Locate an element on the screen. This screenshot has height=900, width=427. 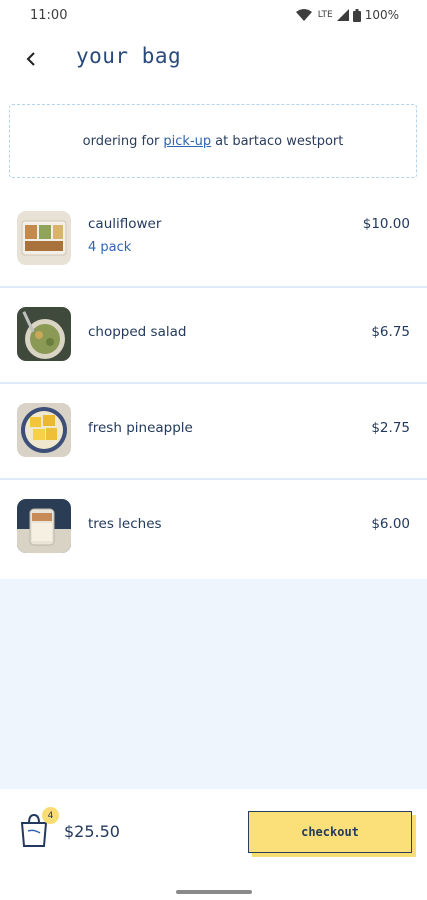
order-method-link: pick-up is located at coordinates (187, 141).